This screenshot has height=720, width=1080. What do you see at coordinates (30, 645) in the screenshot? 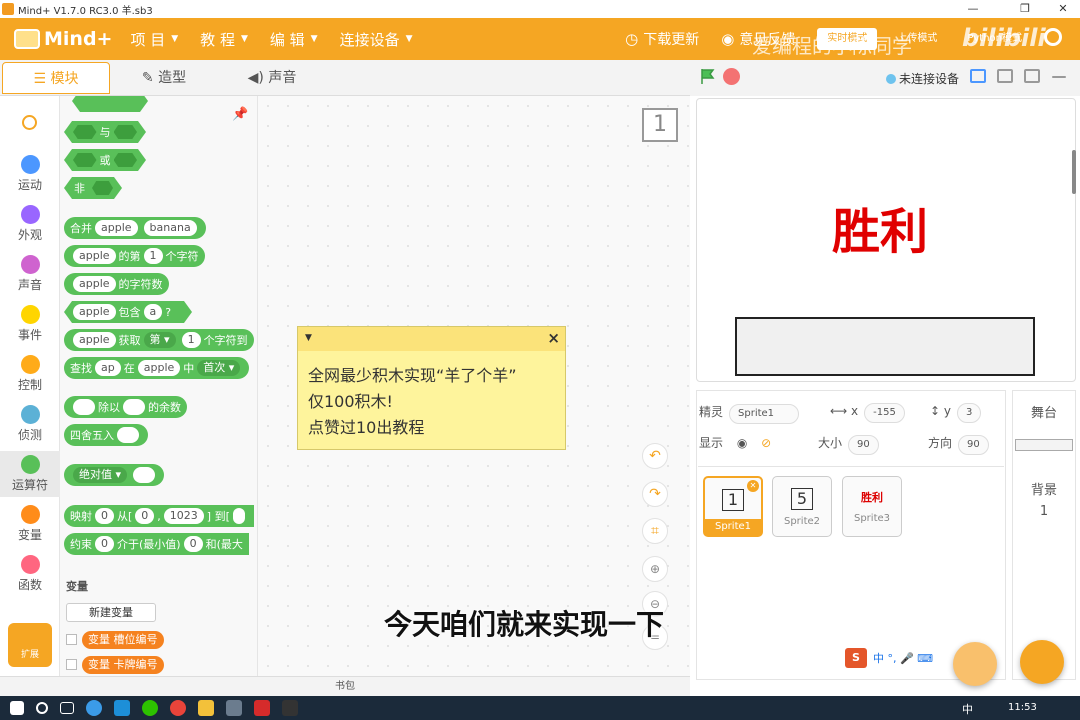
I see `extension-button: 扩展` at bounding box center [30, 645].